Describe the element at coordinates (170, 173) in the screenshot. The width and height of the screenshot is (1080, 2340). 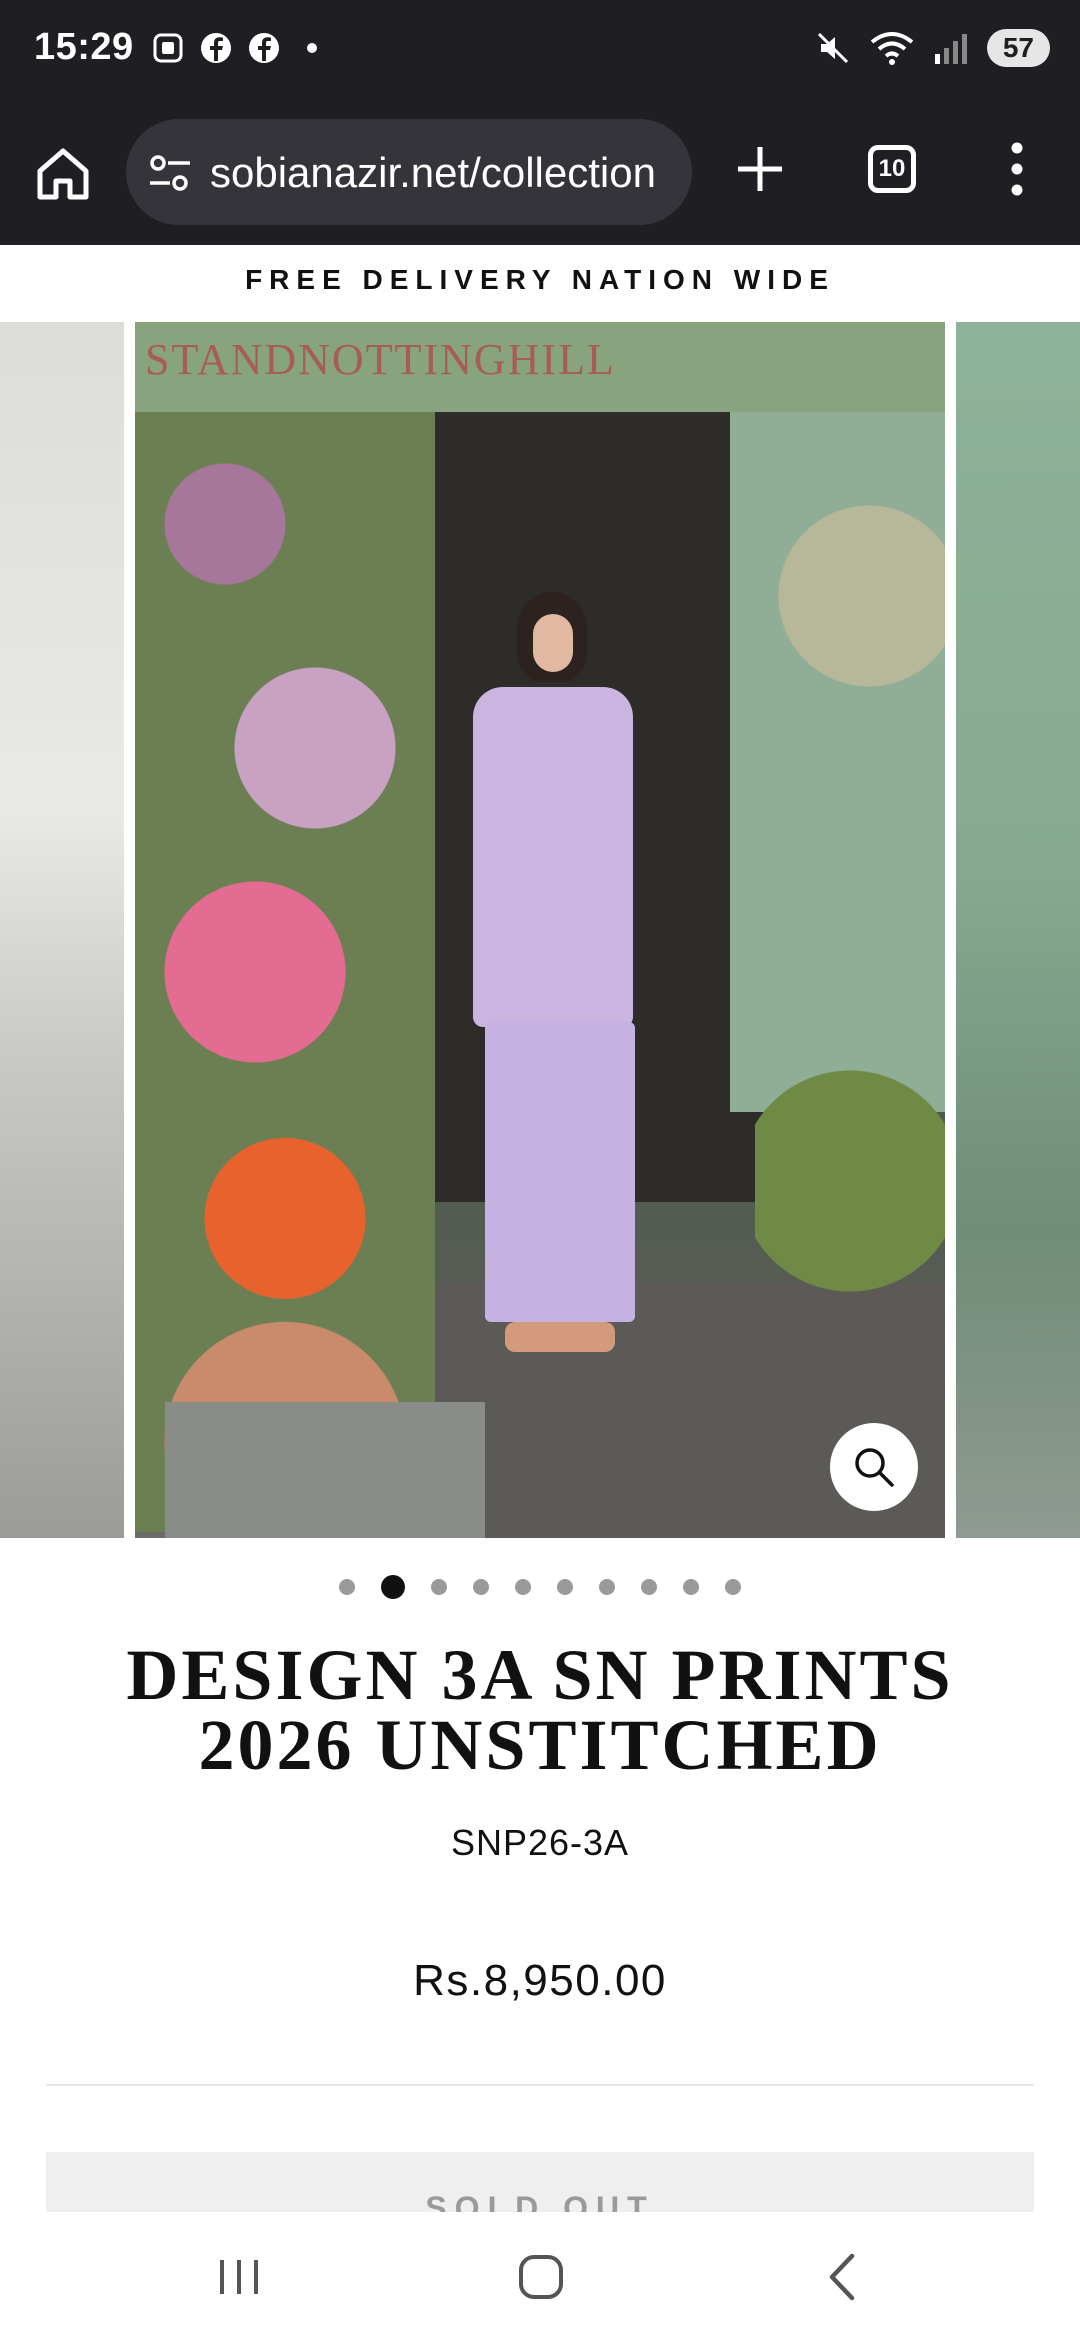
I see `site-settings-icon` at that location.